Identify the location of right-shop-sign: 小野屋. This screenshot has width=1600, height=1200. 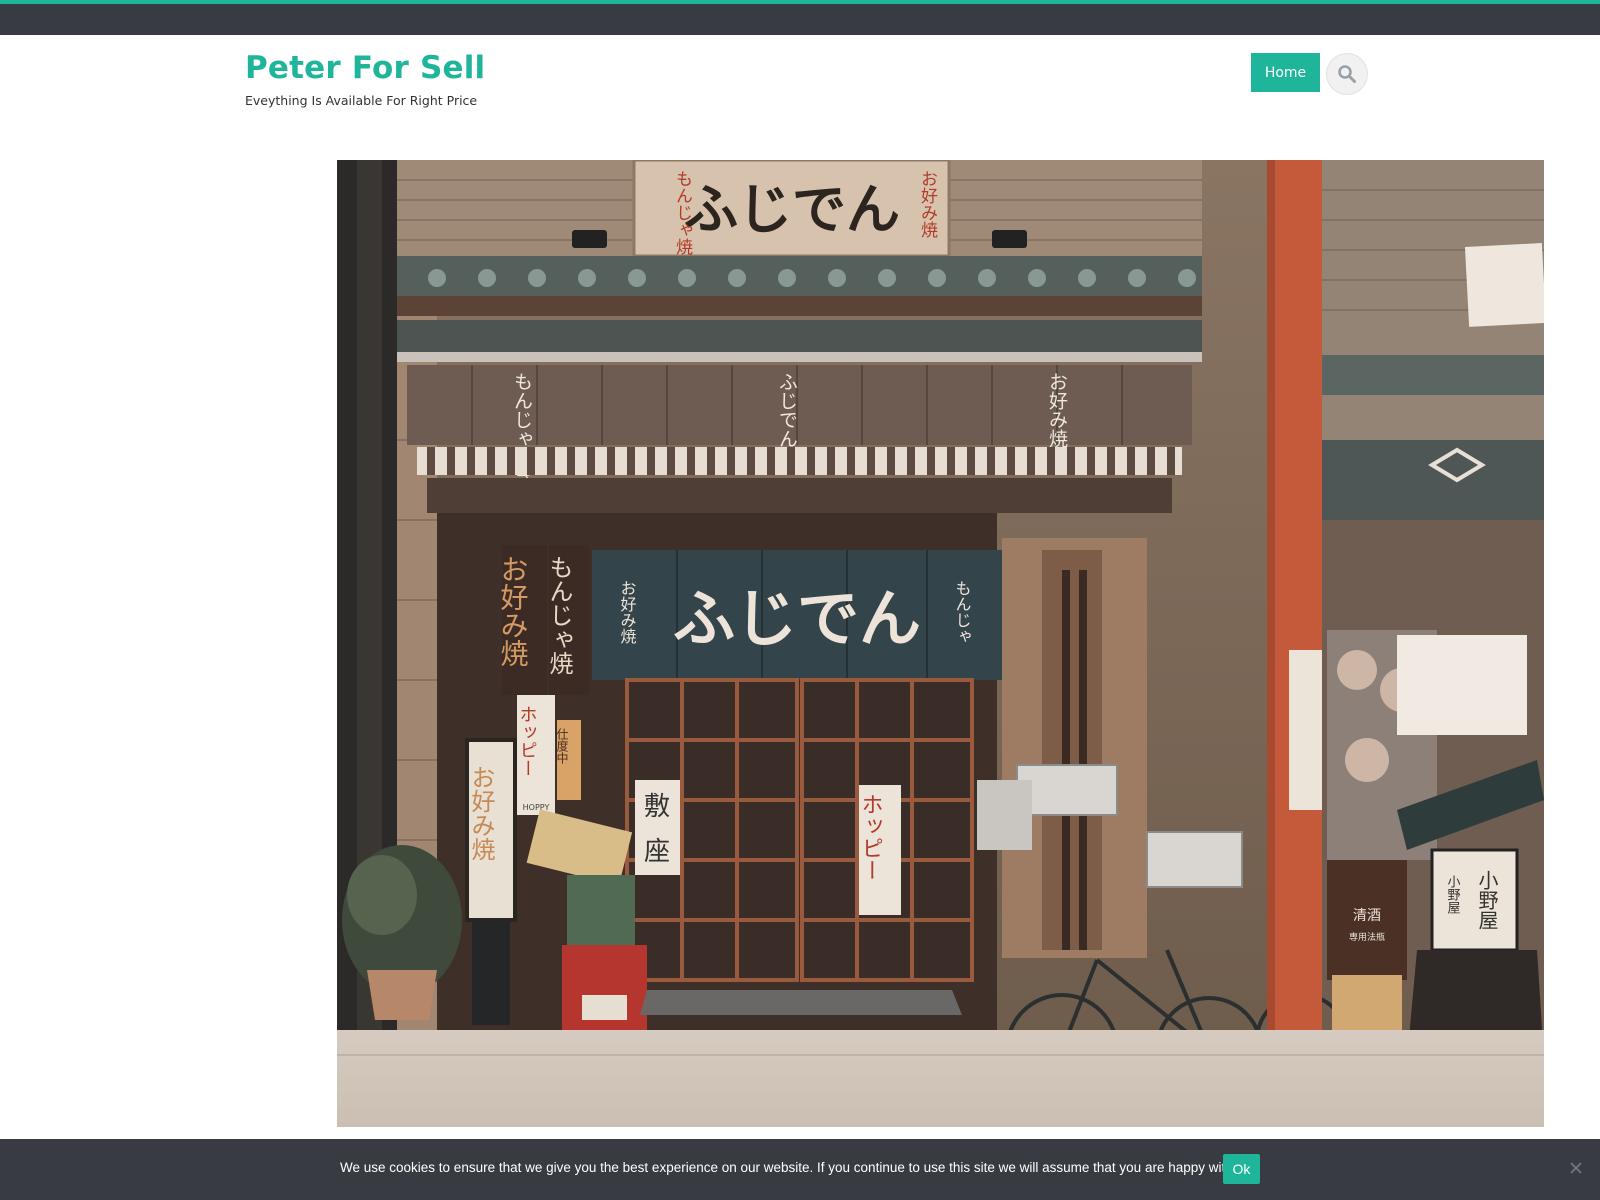
(1487, 900).